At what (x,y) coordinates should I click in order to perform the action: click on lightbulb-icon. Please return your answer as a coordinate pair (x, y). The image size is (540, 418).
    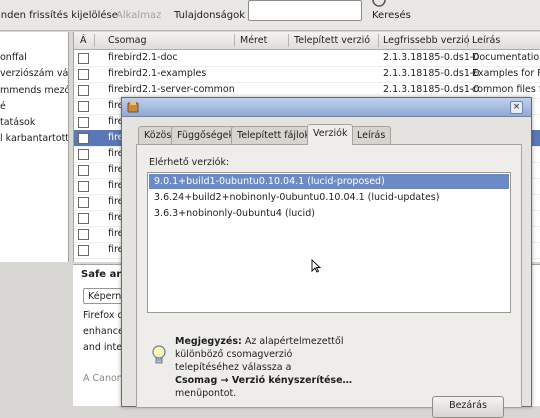
    Looking at the image, I should click on (159, 354).